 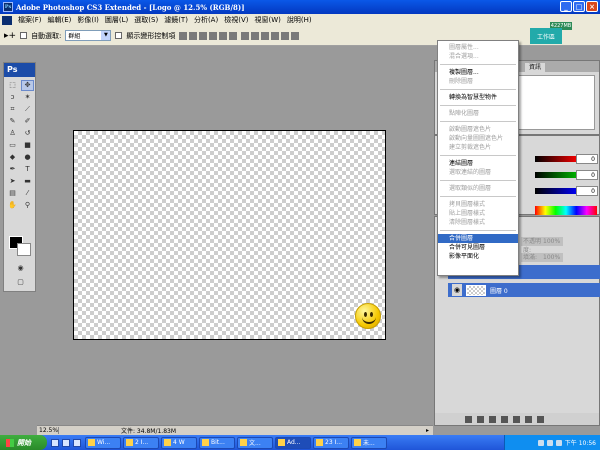 I want to click on maximize-button: □, so click(x=579, y=6).